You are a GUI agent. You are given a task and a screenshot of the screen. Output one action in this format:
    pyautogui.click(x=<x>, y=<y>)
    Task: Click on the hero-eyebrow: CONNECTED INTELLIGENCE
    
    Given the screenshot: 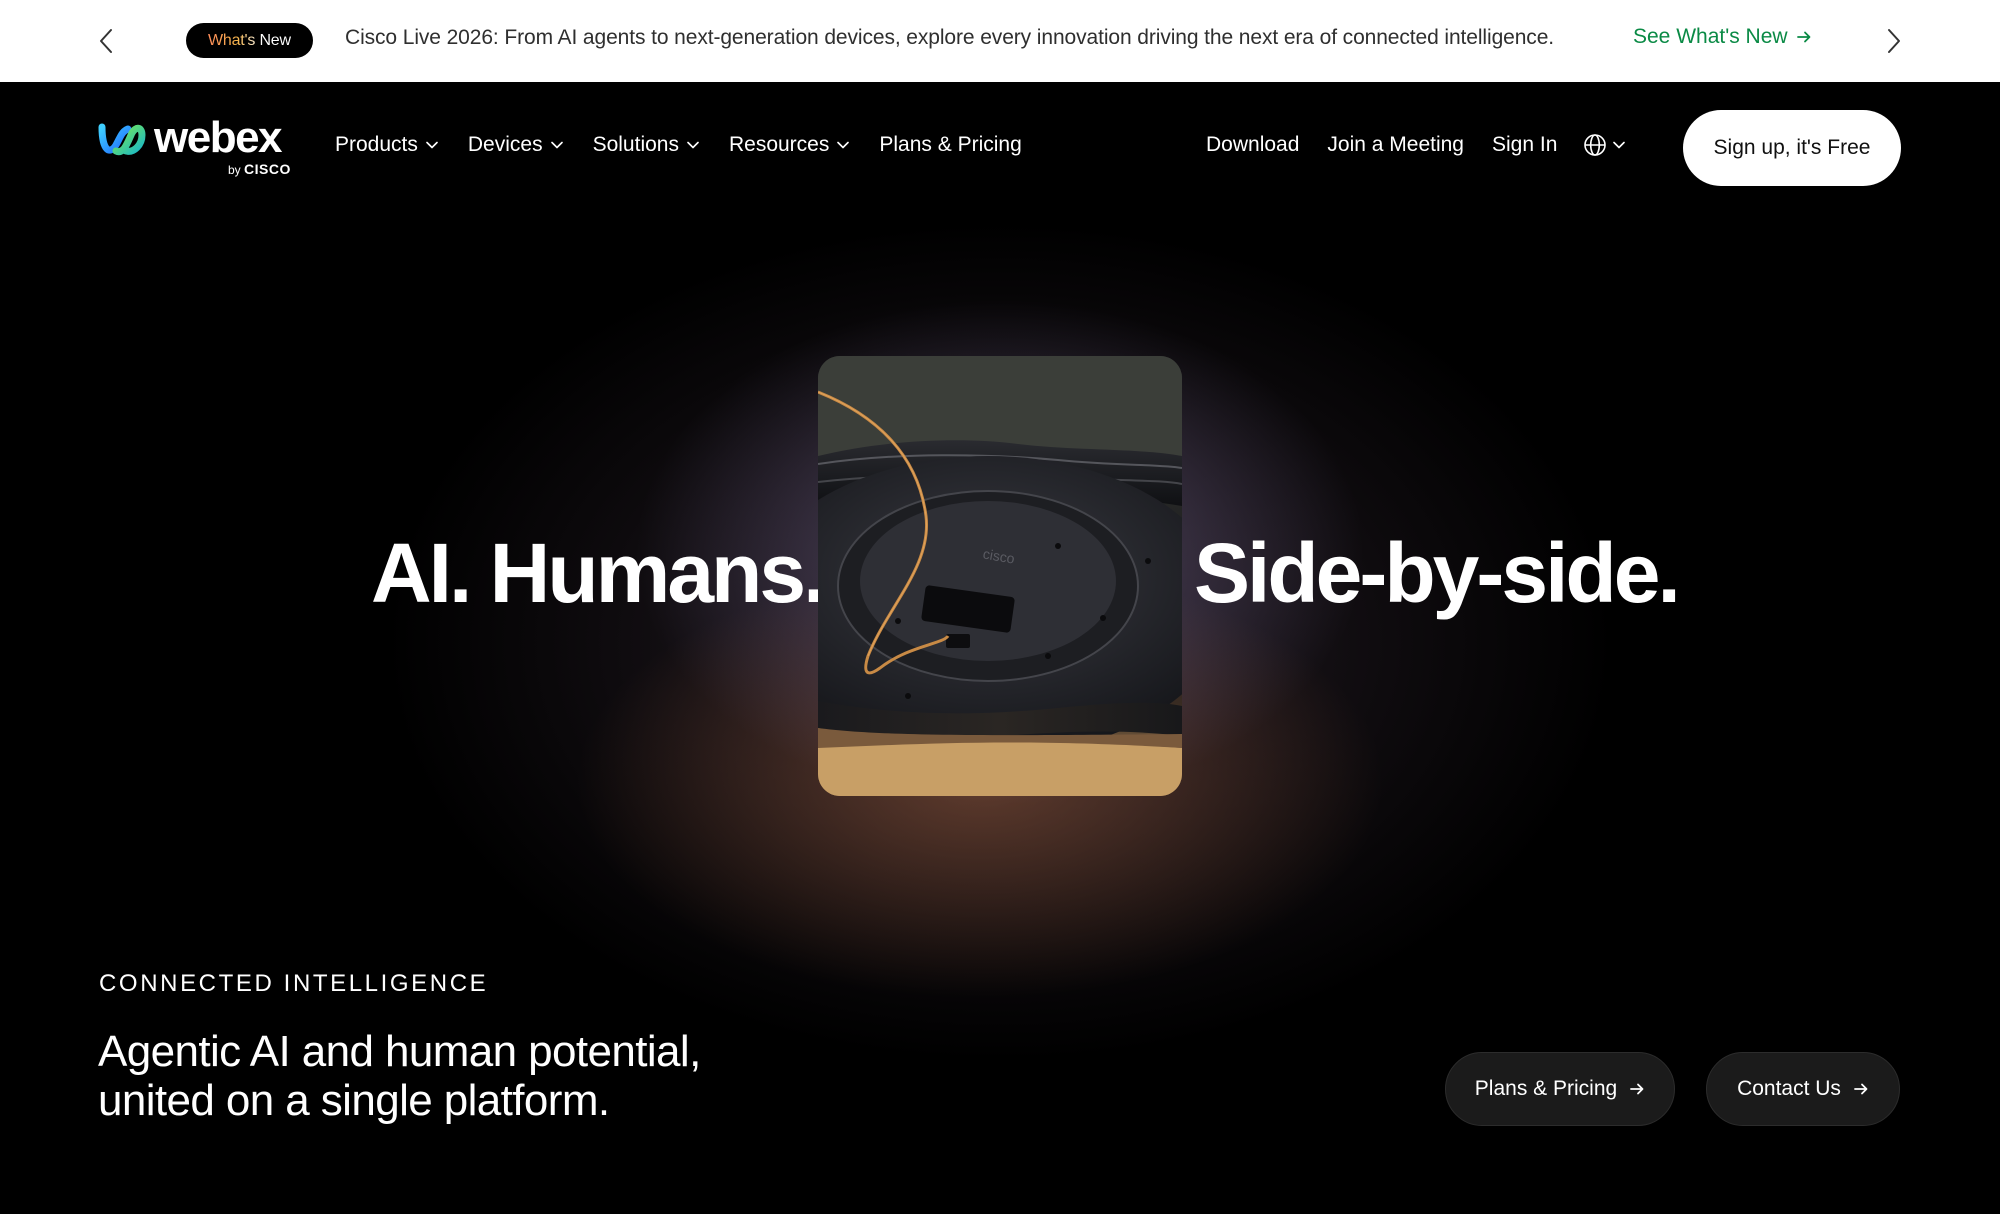 What is the action you would take?
    pyautogui.click(x=294, y=983)
    